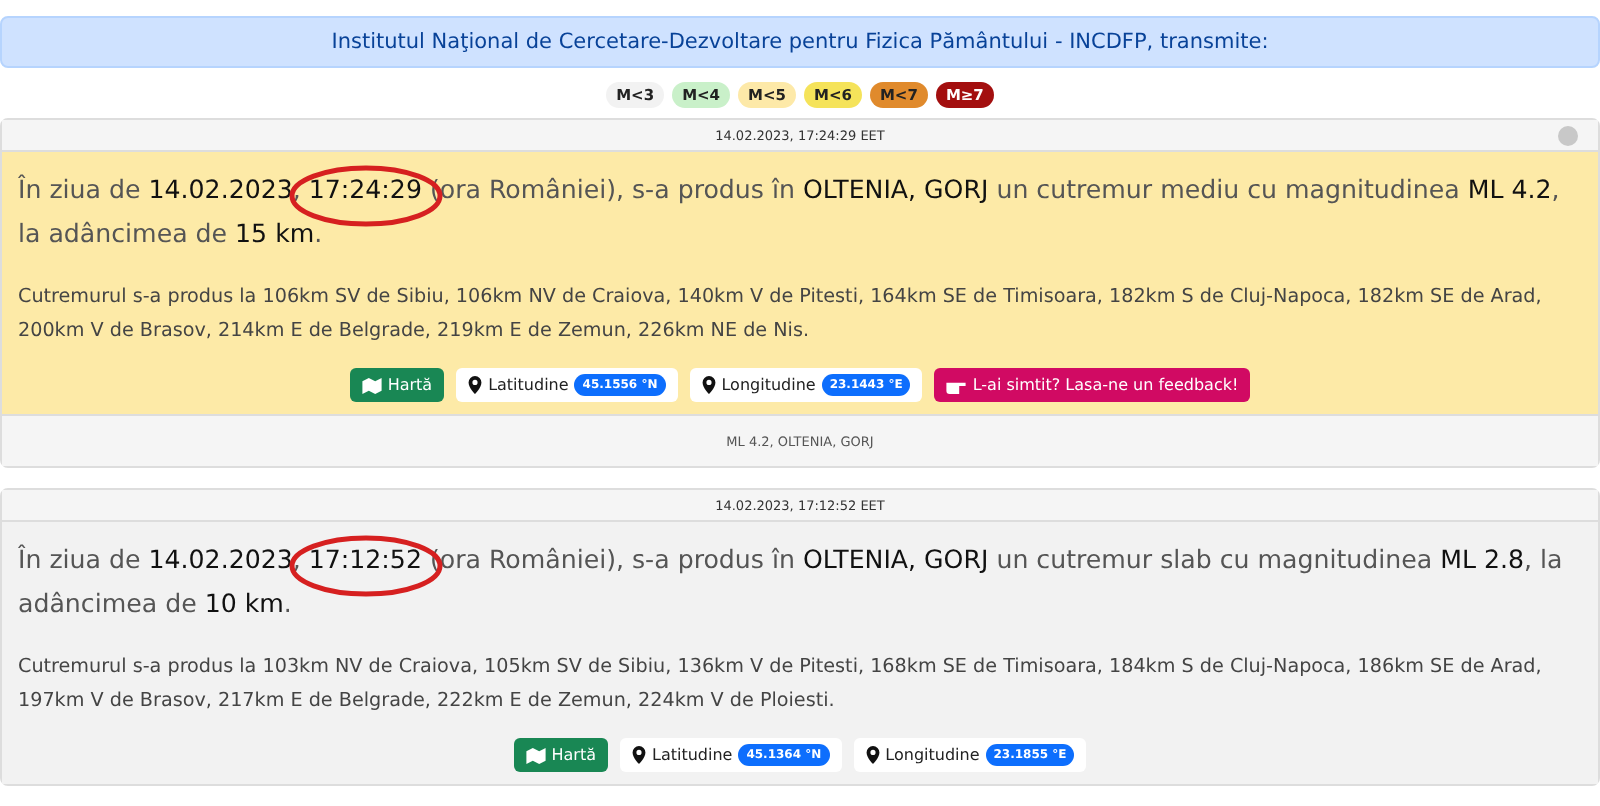 This screenshot has height=806, width=1600. I want to click on feedback-button: L-ai simtit? Lasa-ne un feedback!, so click(1092, 385).